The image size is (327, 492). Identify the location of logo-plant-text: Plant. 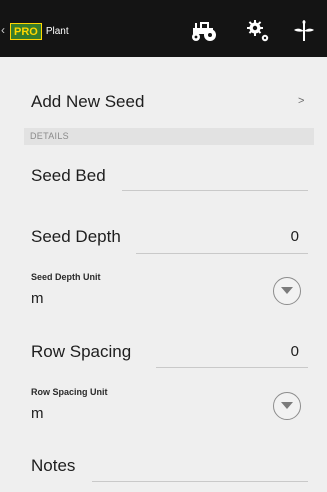
(57, 31).